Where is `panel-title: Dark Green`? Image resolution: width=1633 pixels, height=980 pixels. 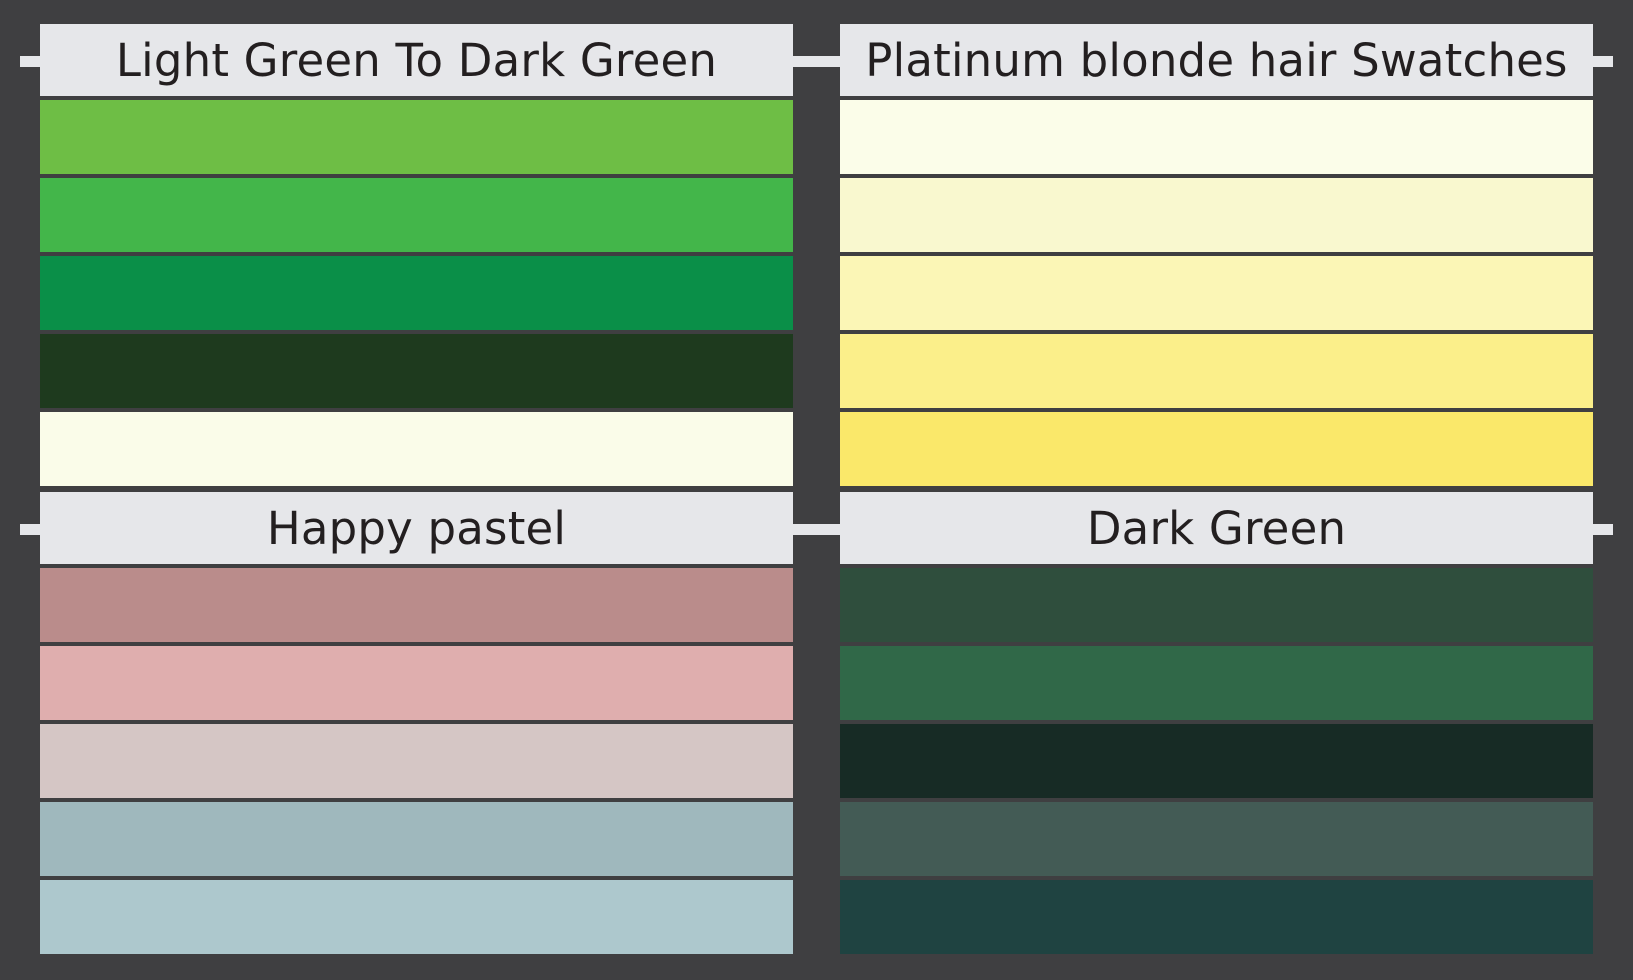
panel-title: Dark Green is located at coordinates (1216, 528).